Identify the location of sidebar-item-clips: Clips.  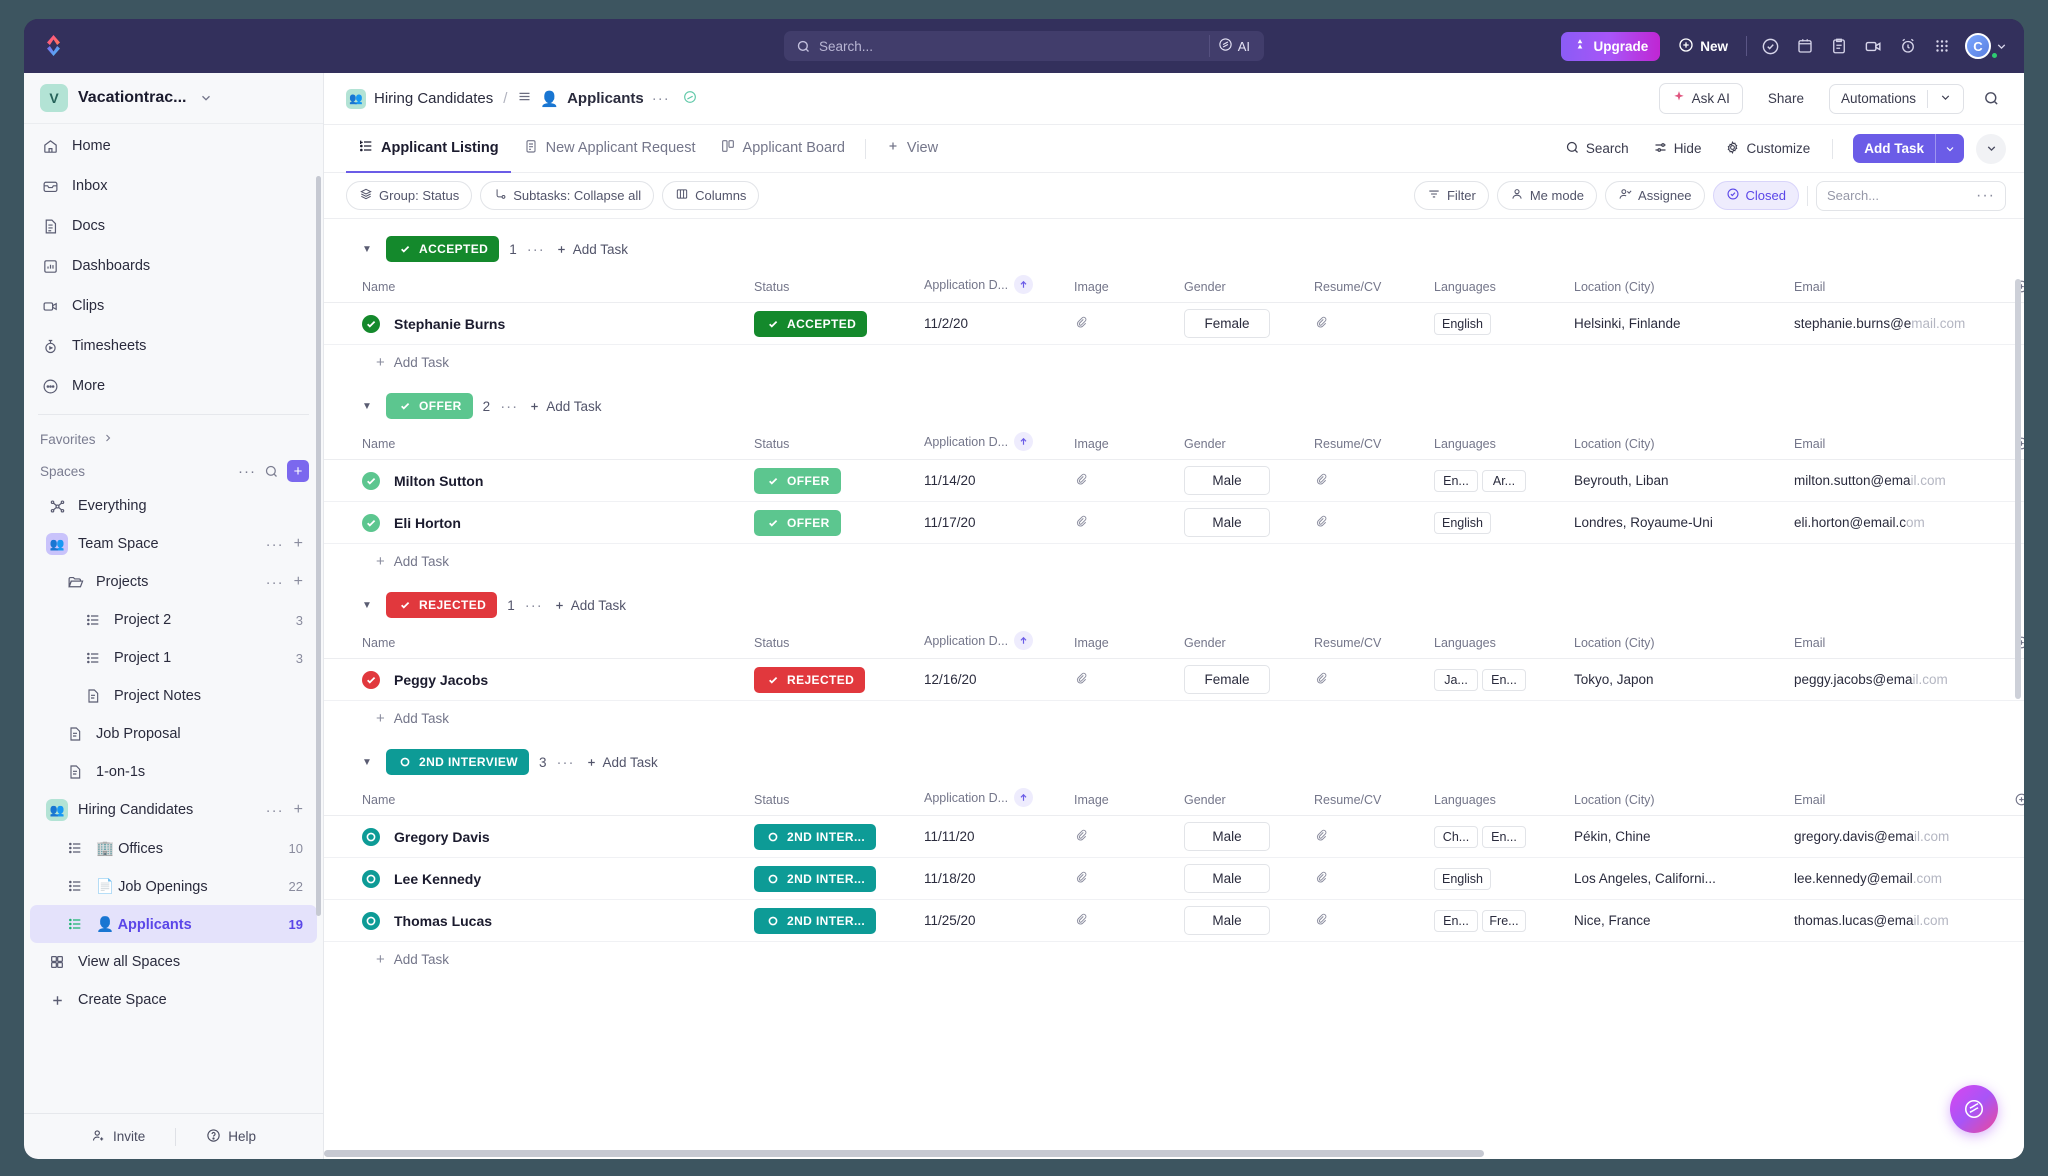
(173, 306).